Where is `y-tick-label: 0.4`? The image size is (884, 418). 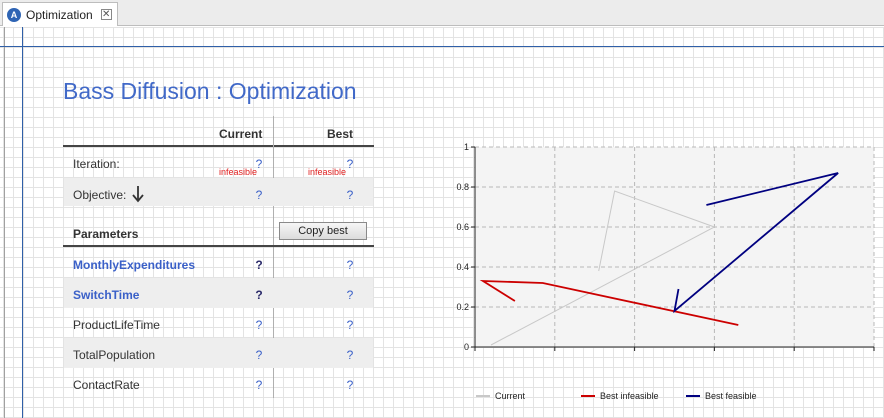 y-tick-label: 0.4 is located at coordinates (462, 267).